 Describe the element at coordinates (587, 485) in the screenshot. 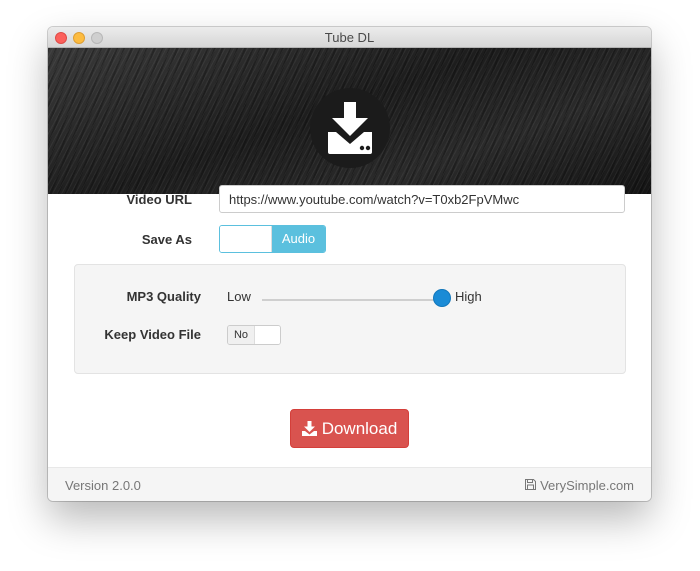

I see `brand-text: VerySimple.com` at that location.